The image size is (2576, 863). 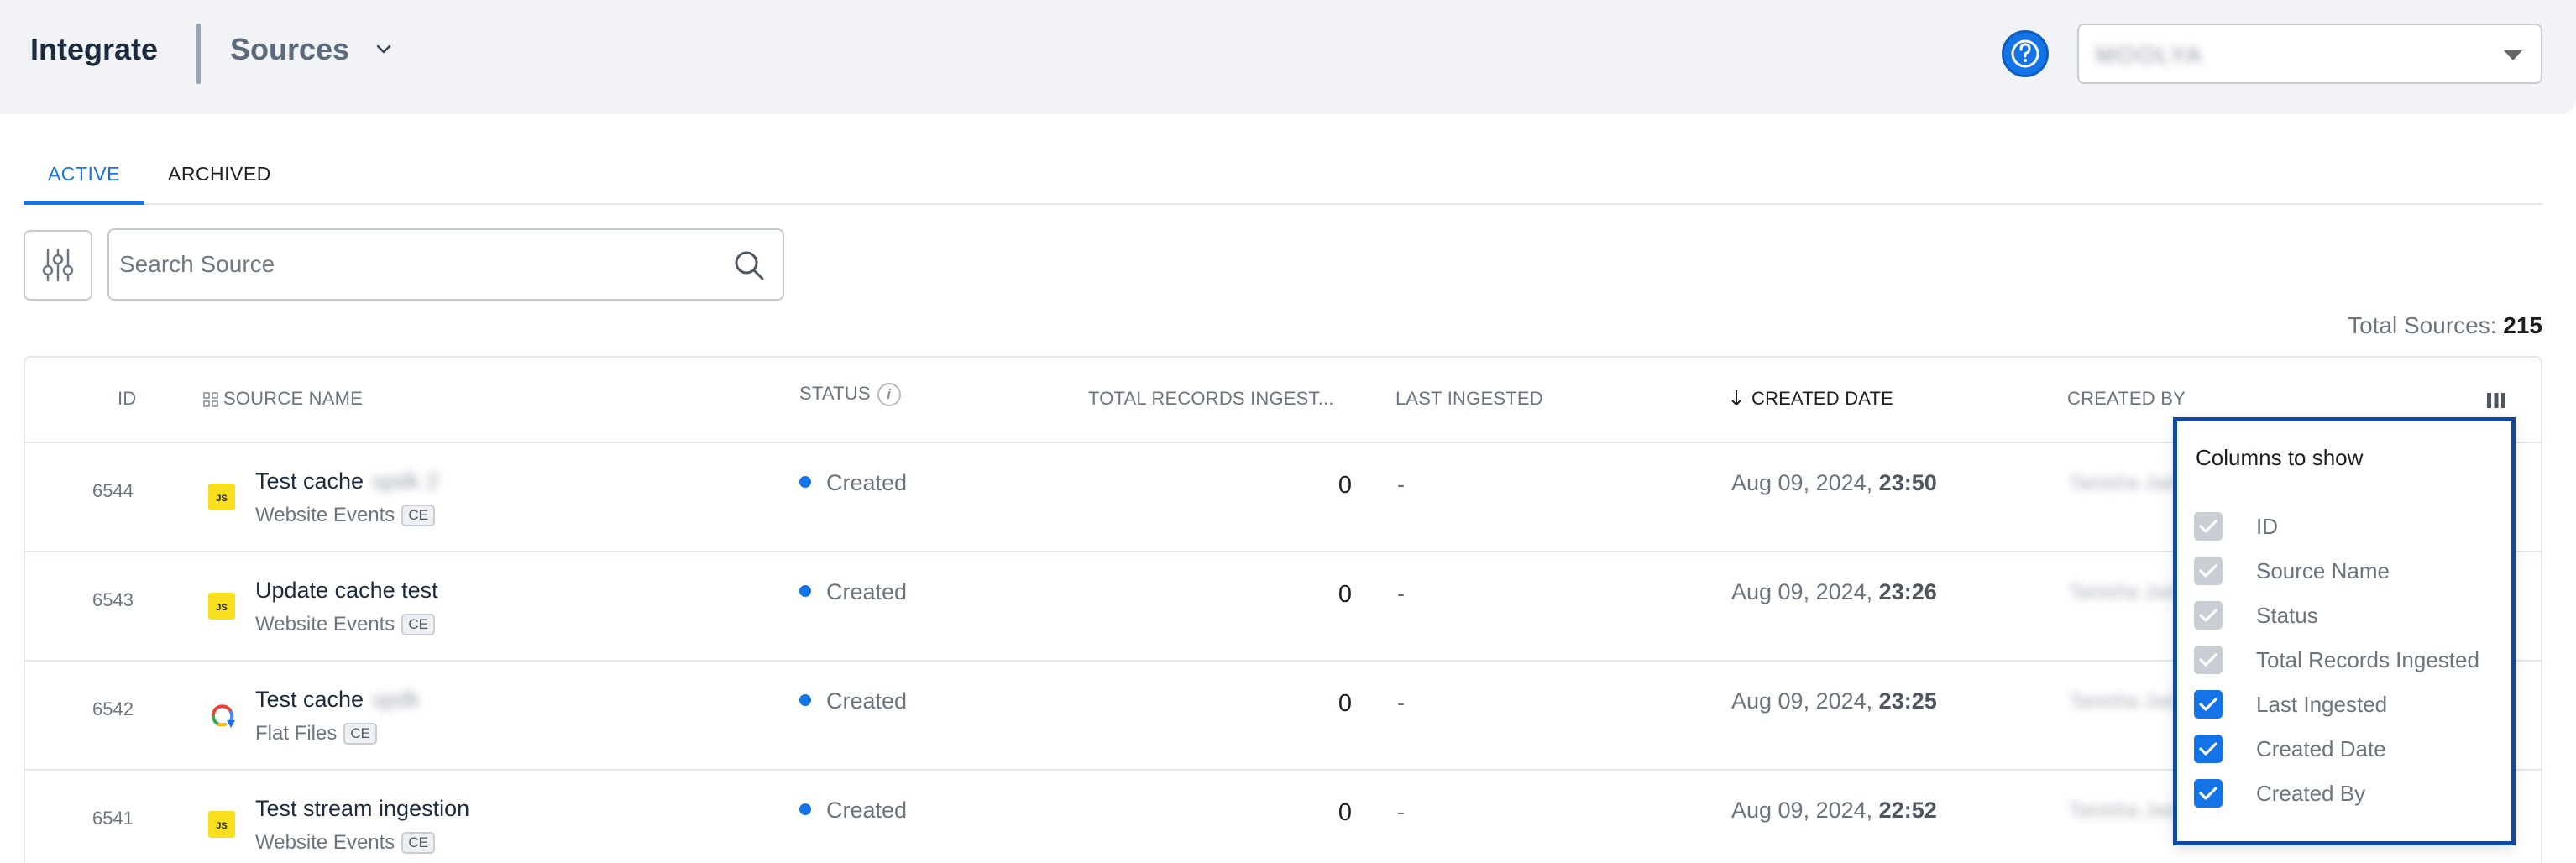 I want to click on search-box, so click(x=446, y=264).